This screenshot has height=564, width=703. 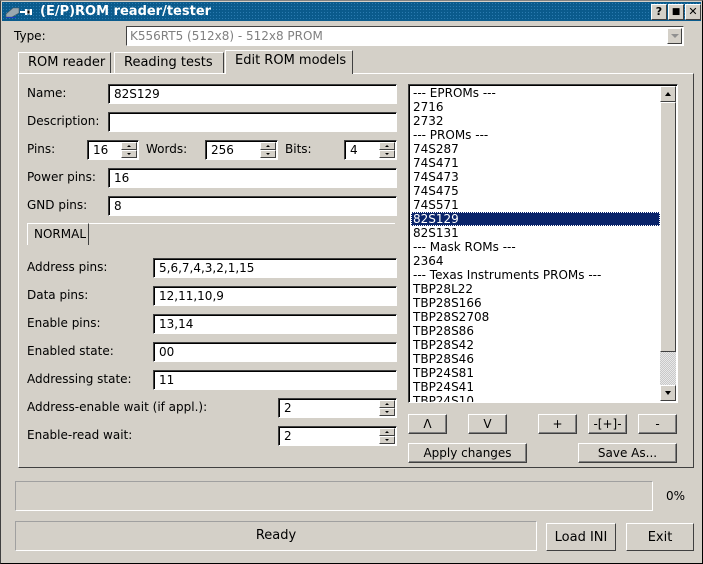 What do you see at coordinates (167, 149) in the screenshot?
I see `words-label: Words:` at bounding box center [167, 149].